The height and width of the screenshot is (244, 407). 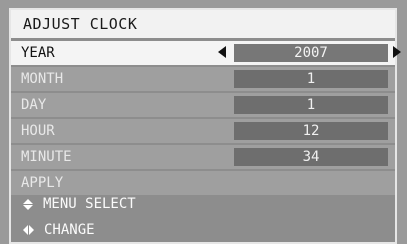 What do you see at coordinates (203, 79) in the screenshot?
I see `row-month: MONTH 1` at bounding box center [203, 79].